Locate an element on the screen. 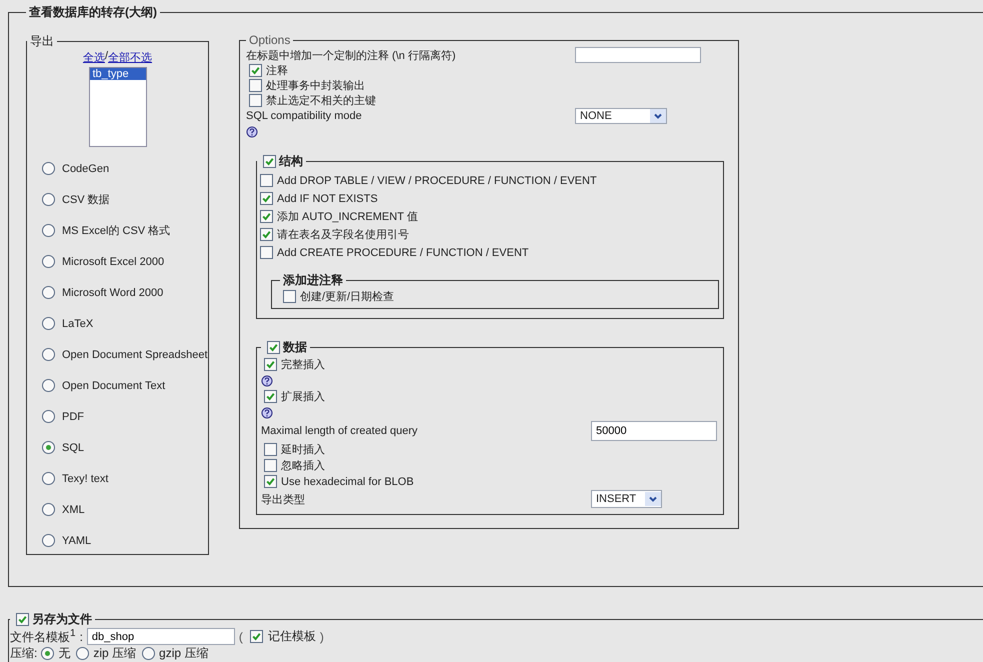 This screenshot has height=662, width=983. filename-label: 文件名模板$^{1}$ is located at coordinates (43, 637).